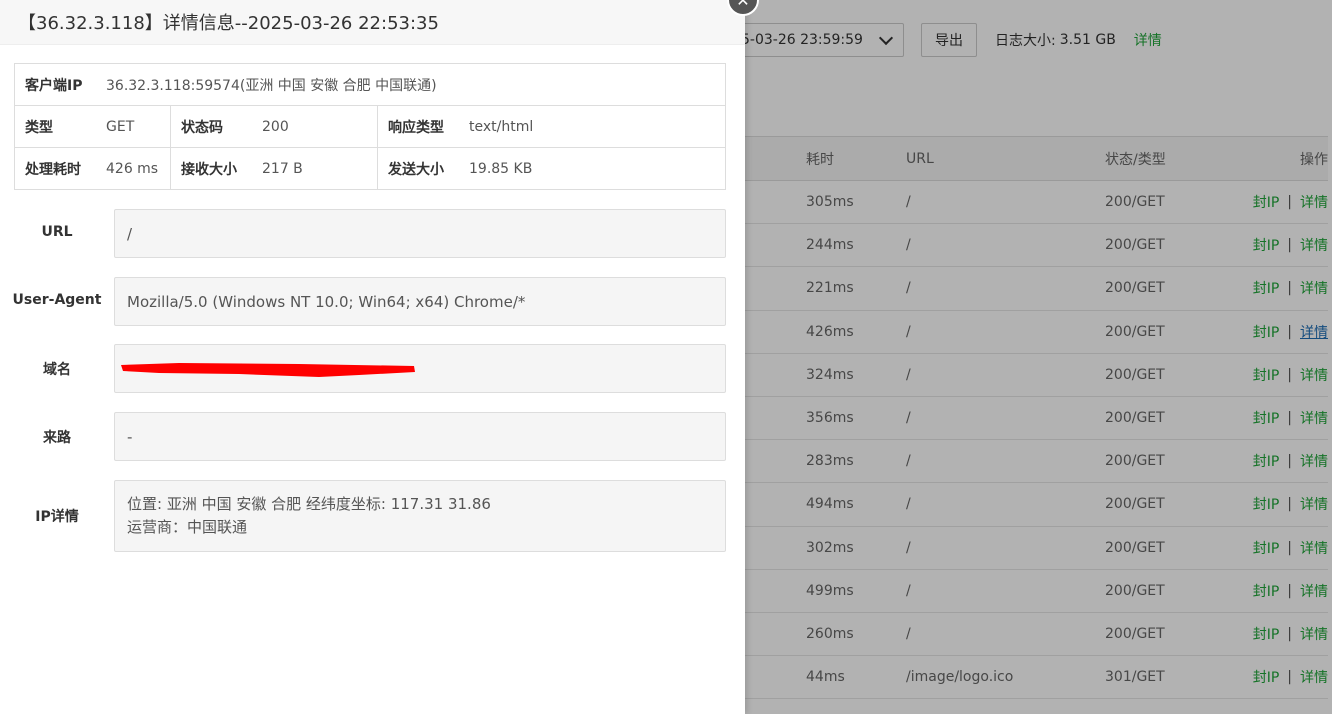 This screenshot has height=714, width=1332. What do you see at coordinates (54, 85) in the screenshot?
I see `client-ip-label: 客户端IP` at bounding box center [54, 85].